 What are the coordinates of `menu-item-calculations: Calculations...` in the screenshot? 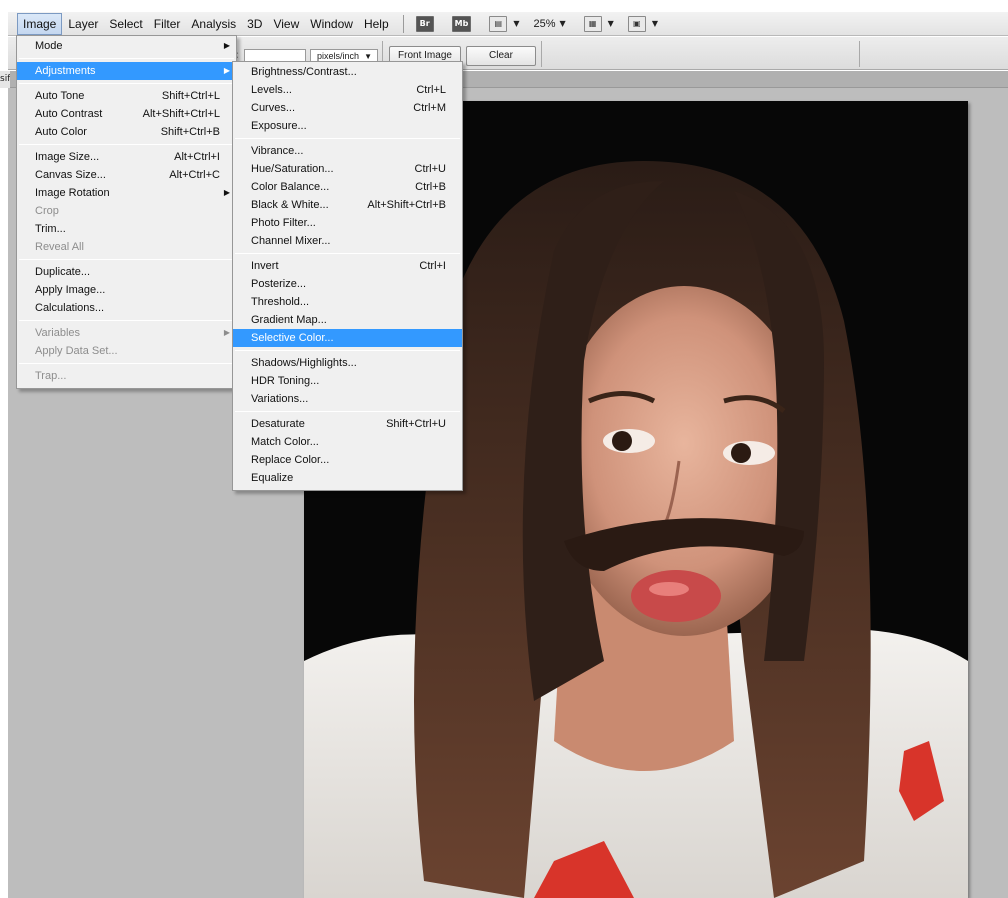 It's located at (126, 308).